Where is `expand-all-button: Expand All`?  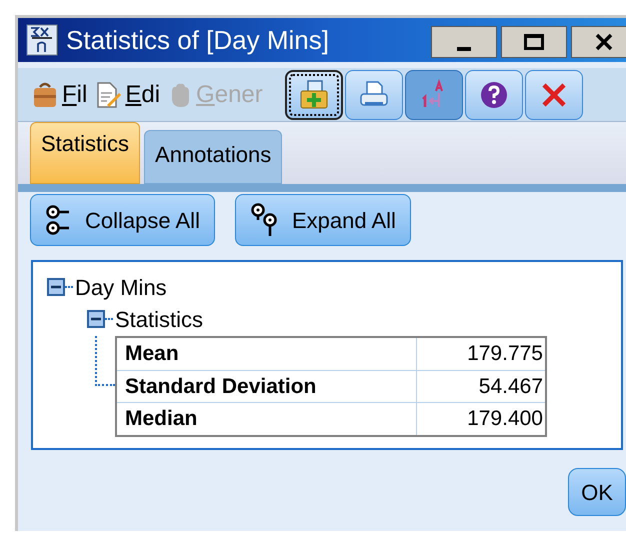
expand-all-button: Expand All is located at coordinates (322, 220).